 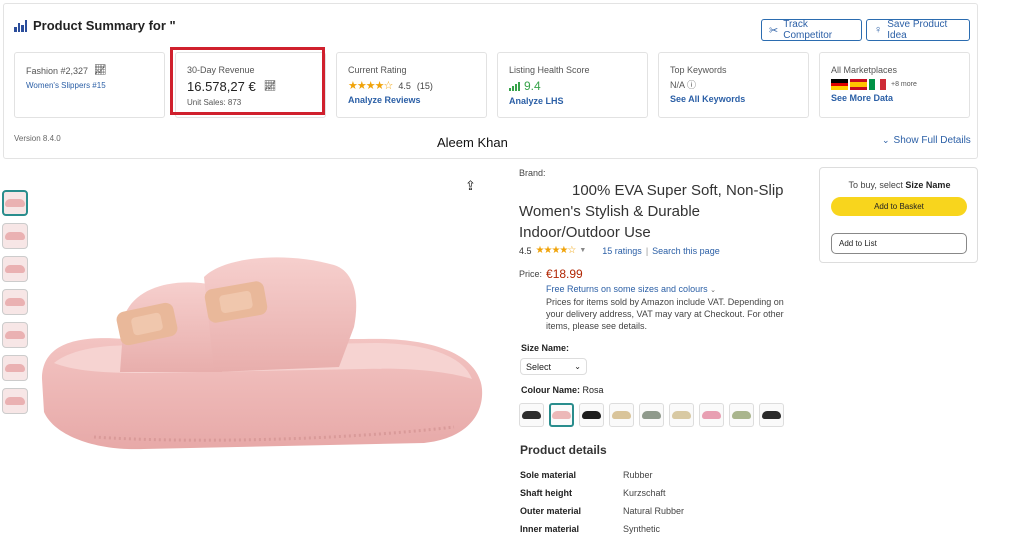 I want to click on details-value: Rubber, so click(x=638, y=475).